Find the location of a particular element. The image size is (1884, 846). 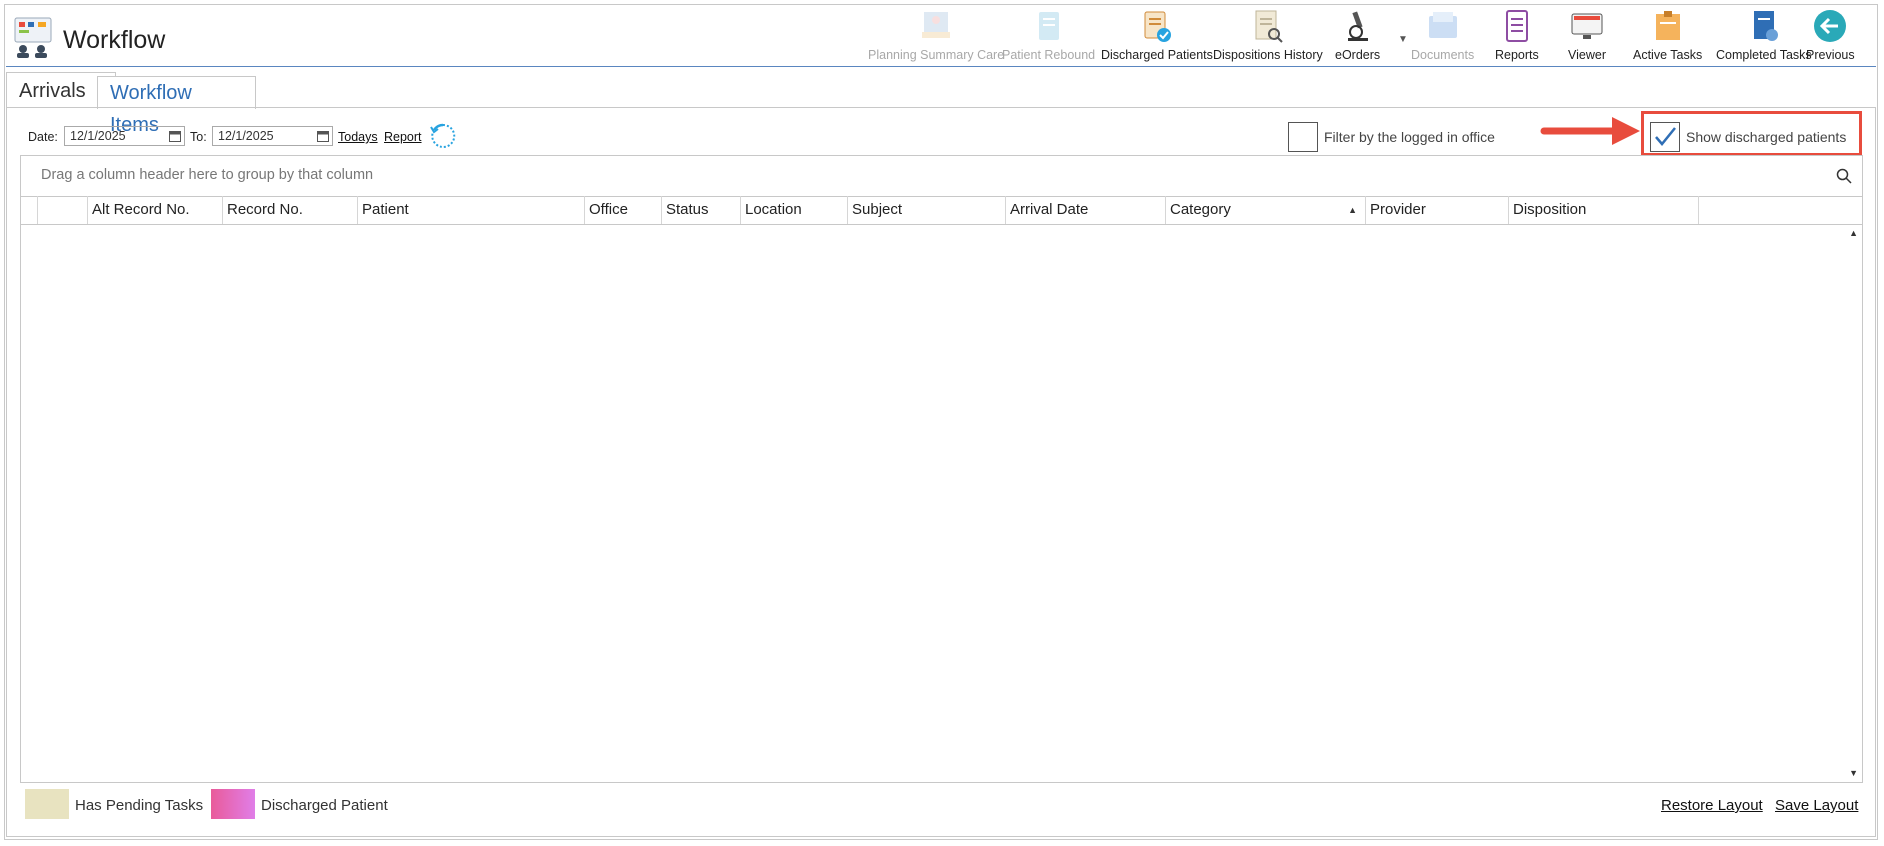

back-arrow-icon is located at coordinates (1830, 26).